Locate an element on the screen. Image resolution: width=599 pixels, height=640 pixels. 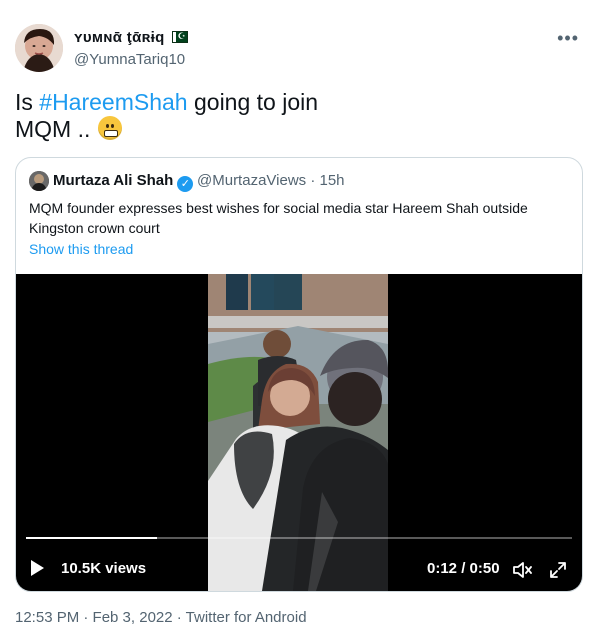
fullscreen-icon is located at coordinates (558, 570).